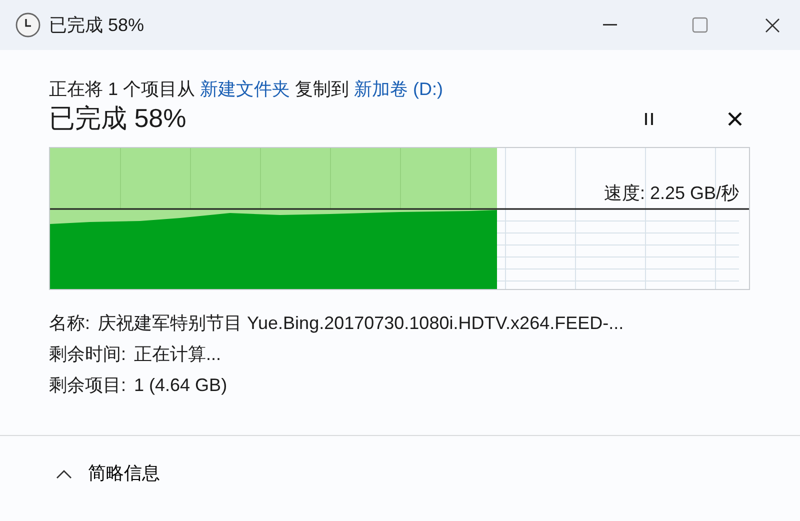 Image resolution: width=800 pixels, height=521 pixels. What do you see at coordinates (108, 473) in the screenshot?
I see `details-toggle: 简略信息` at bounding box center [108, 473].